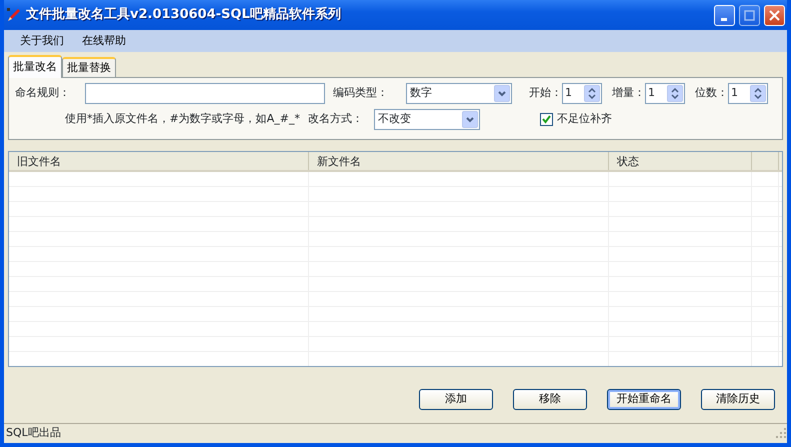 This screenshot has height=447, width=791. What do you see at coordinates (628, 93) in the screenshot?
I see `spinner-label: 增量：` at bounding box center [628, 93].